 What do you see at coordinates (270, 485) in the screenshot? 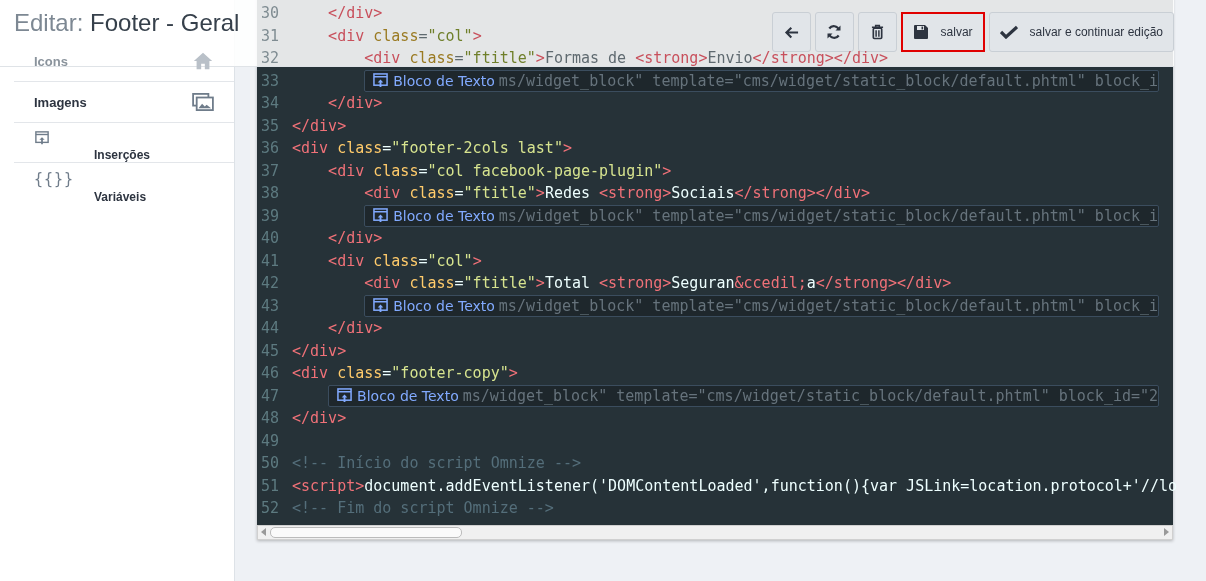
I see `line-number: 51` at bounding box center [270, 485].